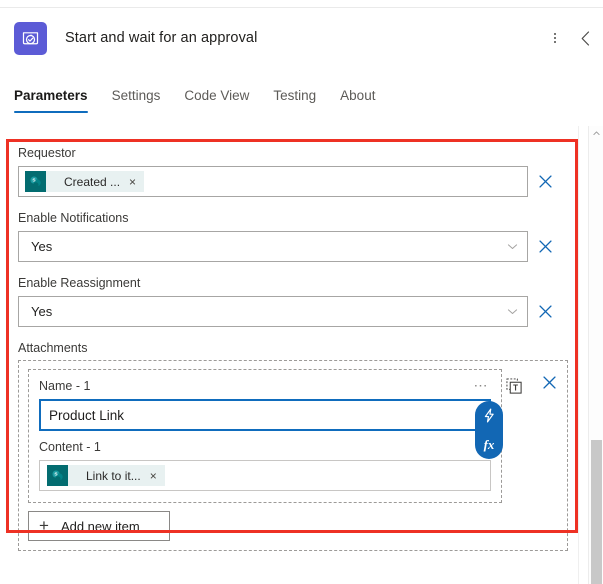 This screenshot has width=603, height=584. What do you see at coordinates (65, 386) in the screenshot?
I see `name-field-label: Name - 1` at bounding box center [65, 386].